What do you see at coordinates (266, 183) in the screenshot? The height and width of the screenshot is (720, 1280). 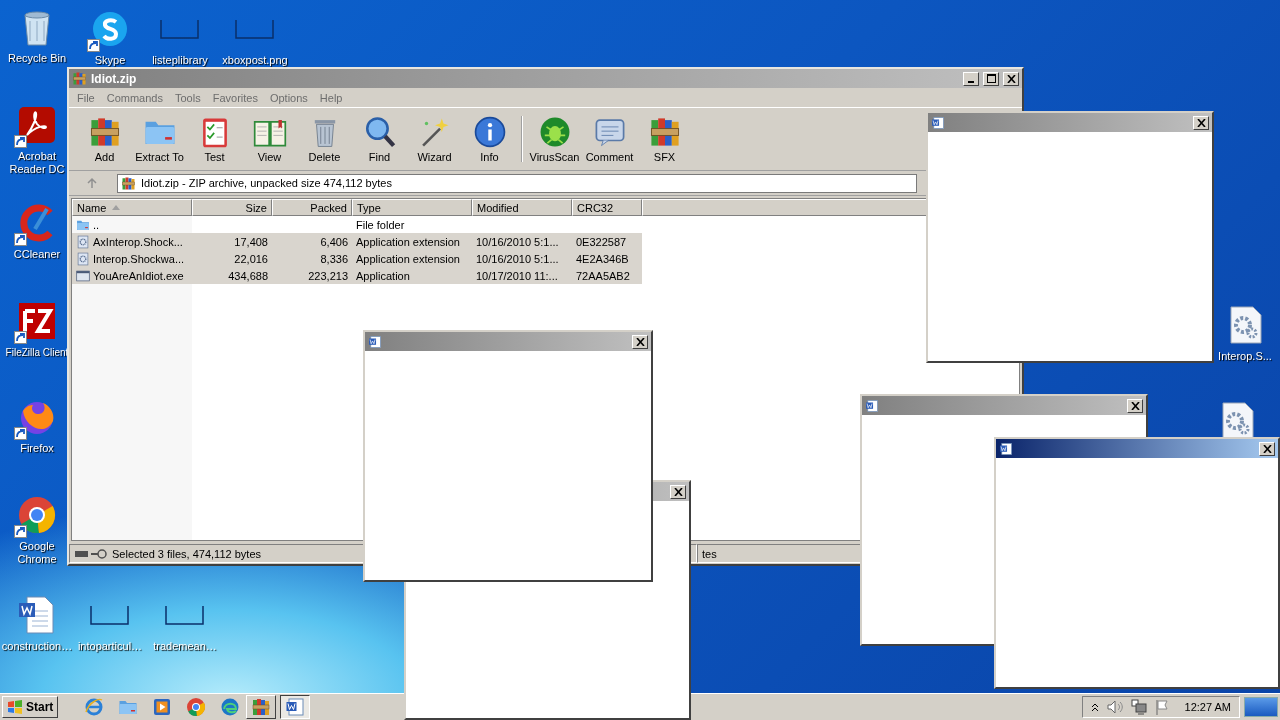 I see `path-text: Idiot.zip - ZIP archive, unpacked size 474,112 bytes` at bounding box center [266, 183].